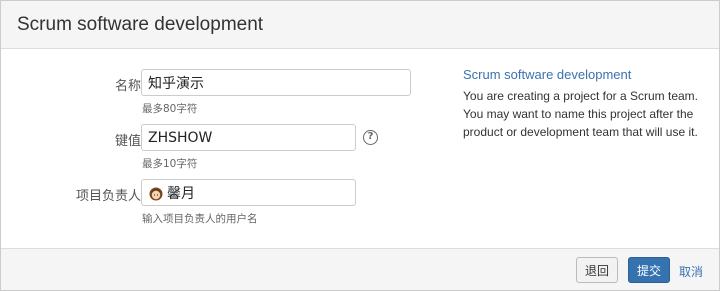 The width and height of the screenshot is (720, 291). What do you see at coordinates (200, 219) in the screenshot?
I see `lead-hint: 输入项目负责人的用户名` at bounding box center [200, 219].